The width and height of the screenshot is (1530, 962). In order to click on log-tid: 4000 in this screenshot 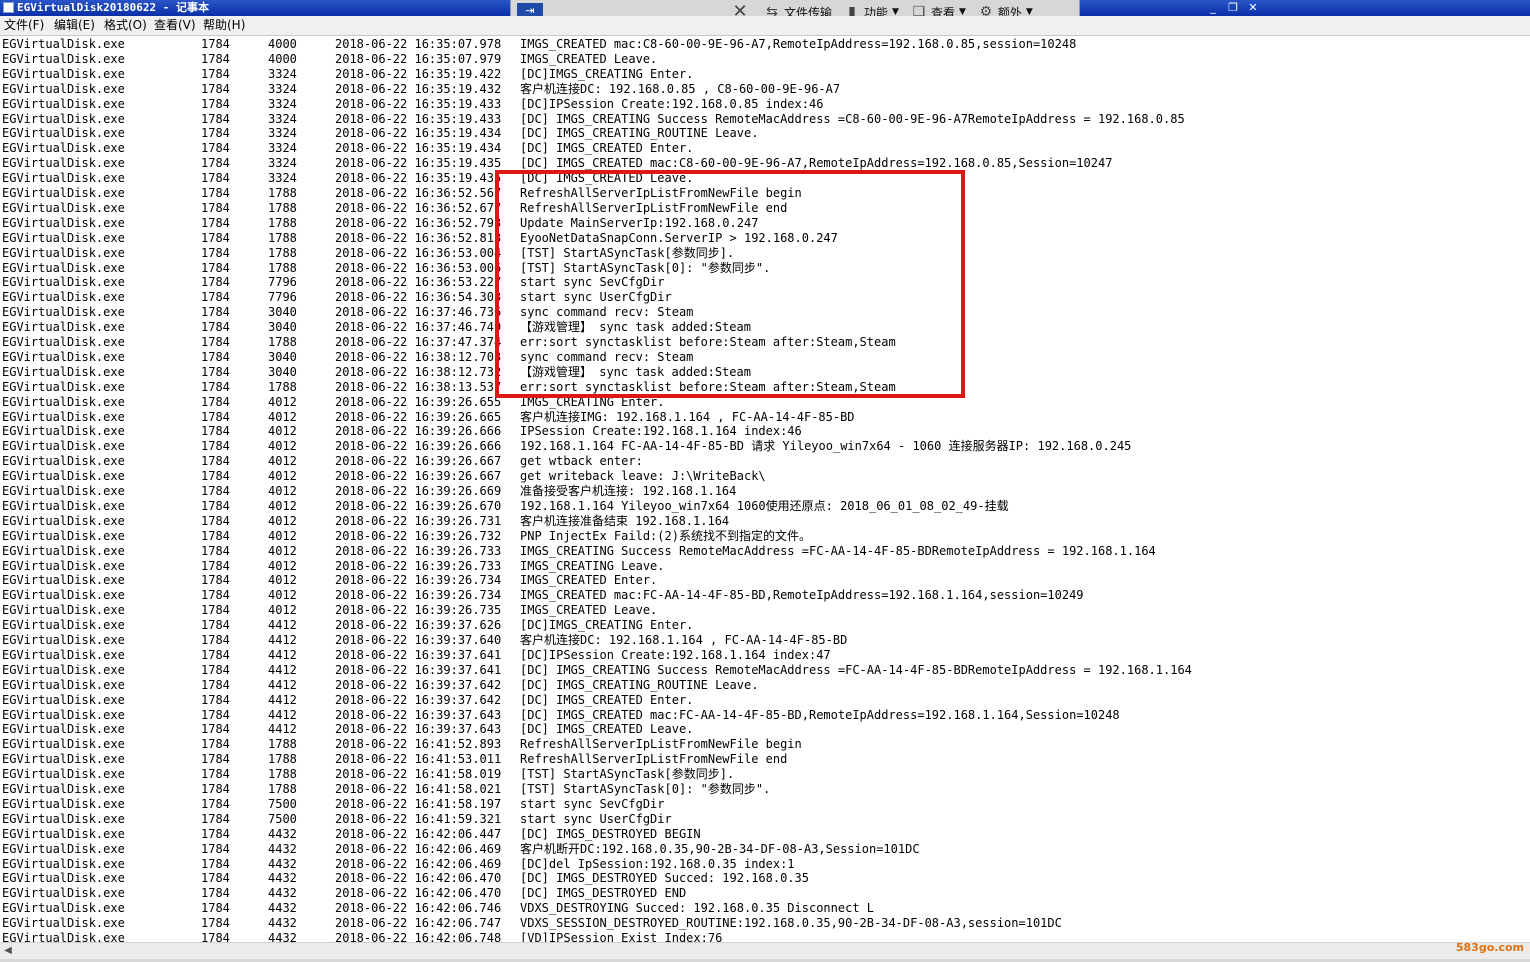, I will do `click(282, 58)`.